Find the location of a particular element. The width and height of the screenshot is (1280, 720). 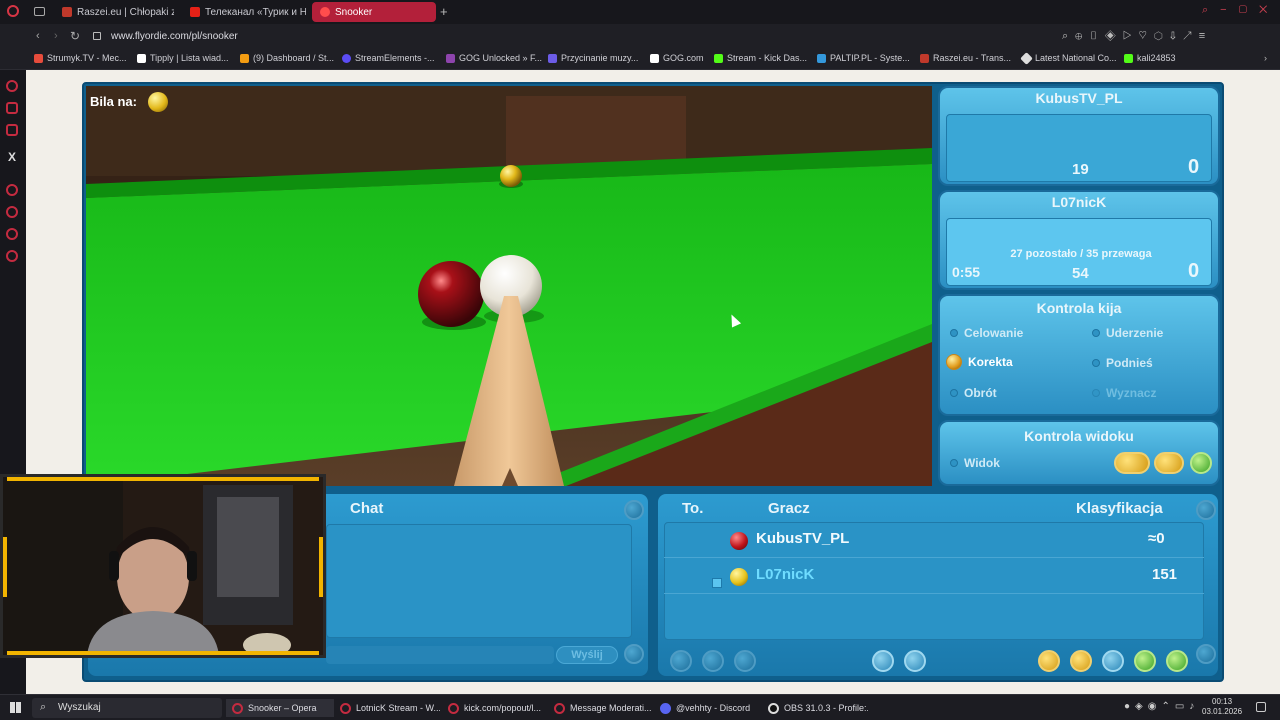

player-rank: 151 is located at coordinates (1165, 574).